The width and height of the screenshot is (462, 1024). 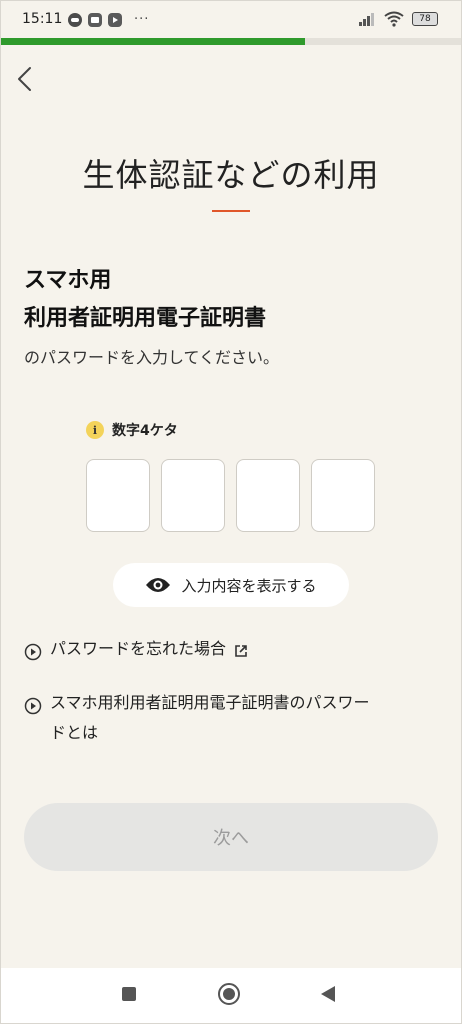 What do you see at coordinates (394, 19) in the screenshot?
I see `wifi-icon` at bounding box center [394, 19].